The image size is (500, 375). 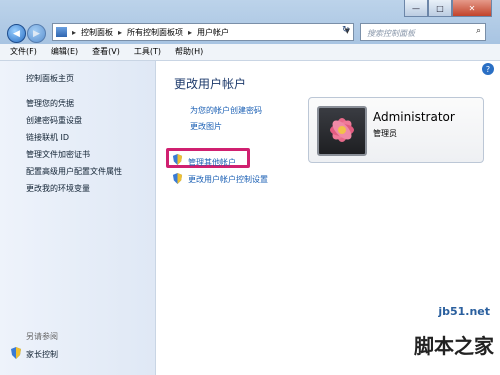 What do you see at coordinates (58, 188) in the screenshot?
I see `sidebar-item-env-vars: 更改我的环境变量` at bounding box center [58, 188].